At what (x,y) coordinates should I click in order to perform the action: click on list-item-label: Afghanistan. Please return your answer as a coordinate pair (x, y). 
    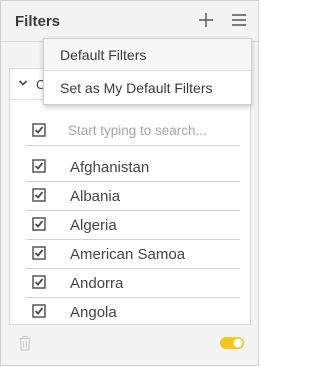
    Looking at the image, I should click on (110, 167).